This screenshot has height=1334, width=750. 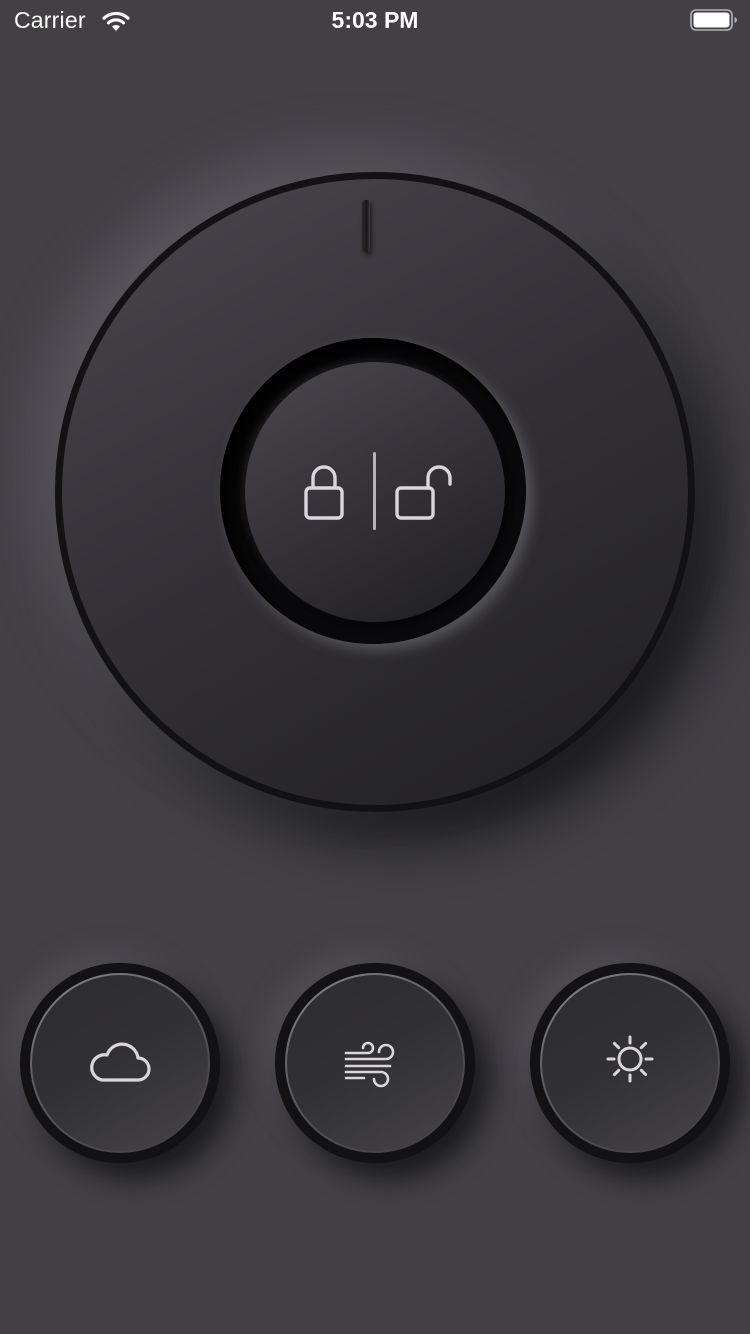 What do you see at coordinates (374, 491) in the screenshot?
I see `lock-divider` at bounding box center [374, 491].